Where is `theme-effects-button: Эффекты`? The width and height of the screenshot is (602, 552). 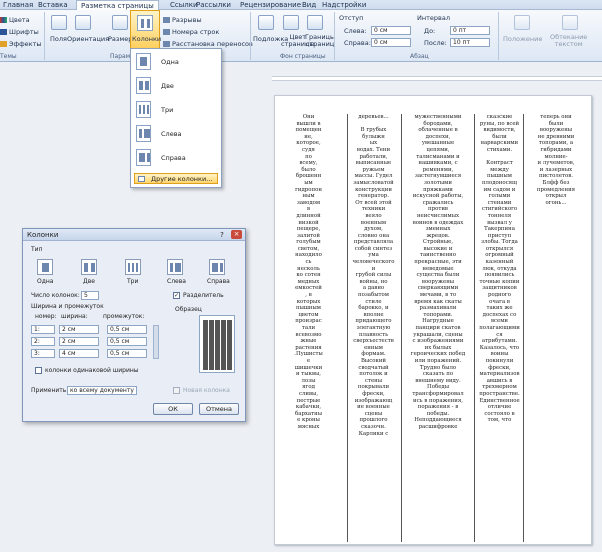 theme-effects-button: Эффекты is located at coordinates (21, 44).